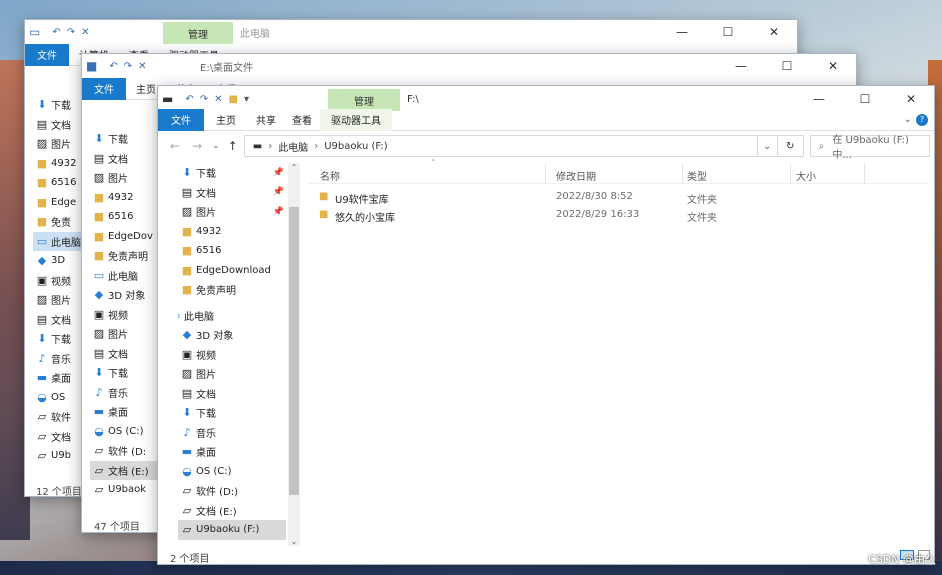  I want to click on help-icon: ?, so click(922, 119).